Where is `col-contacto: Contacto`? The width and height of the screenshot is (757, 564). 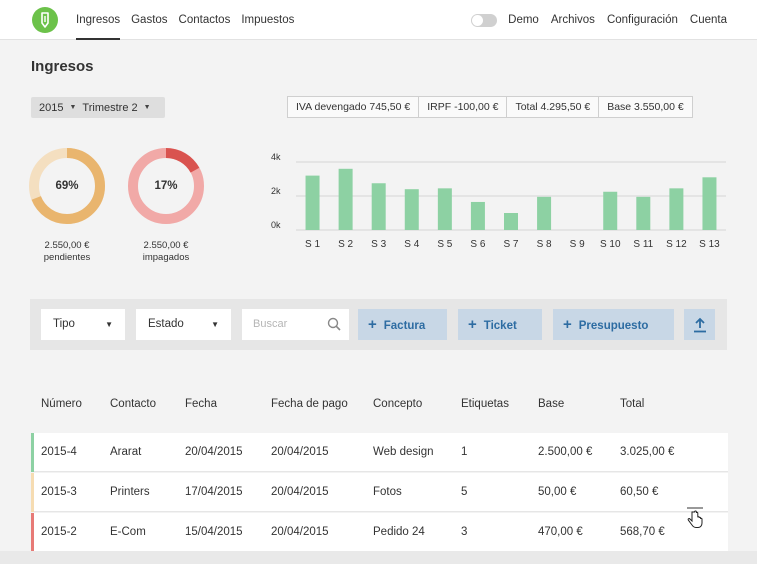
col-contacto: Contacto is located at coordinates (133, 404).